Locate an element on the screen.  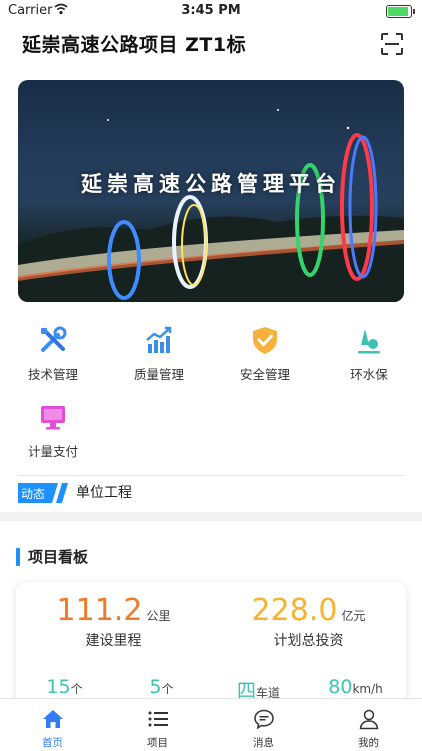
tab-messages: 消息 is located at coordinates (263, 725).